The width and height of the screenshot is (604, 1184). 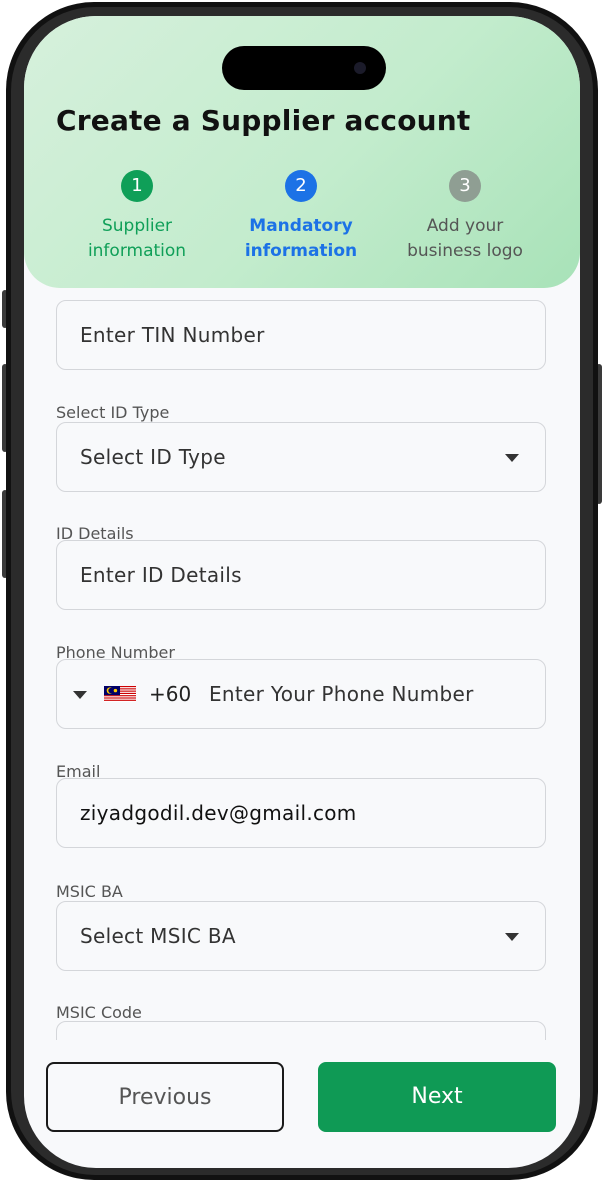 I want to click on camera-icon, so click(x=360, y=68).